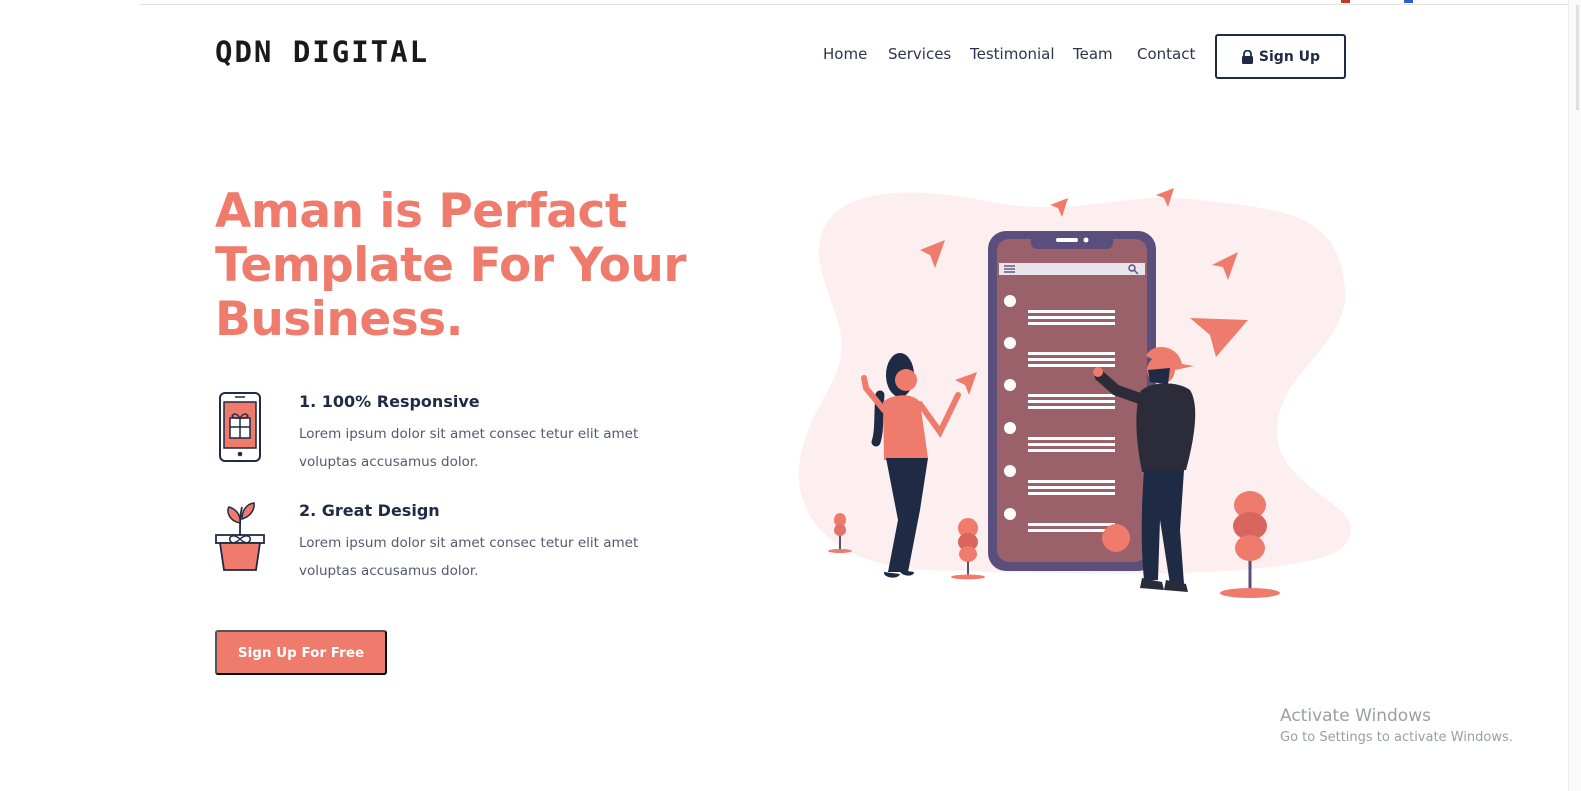 The height and width of the screenshot is (791, 1581). Describe the element at coordinates (451, 265) in the screenshot. I see `hero-title-line: Template For Your` at that location.